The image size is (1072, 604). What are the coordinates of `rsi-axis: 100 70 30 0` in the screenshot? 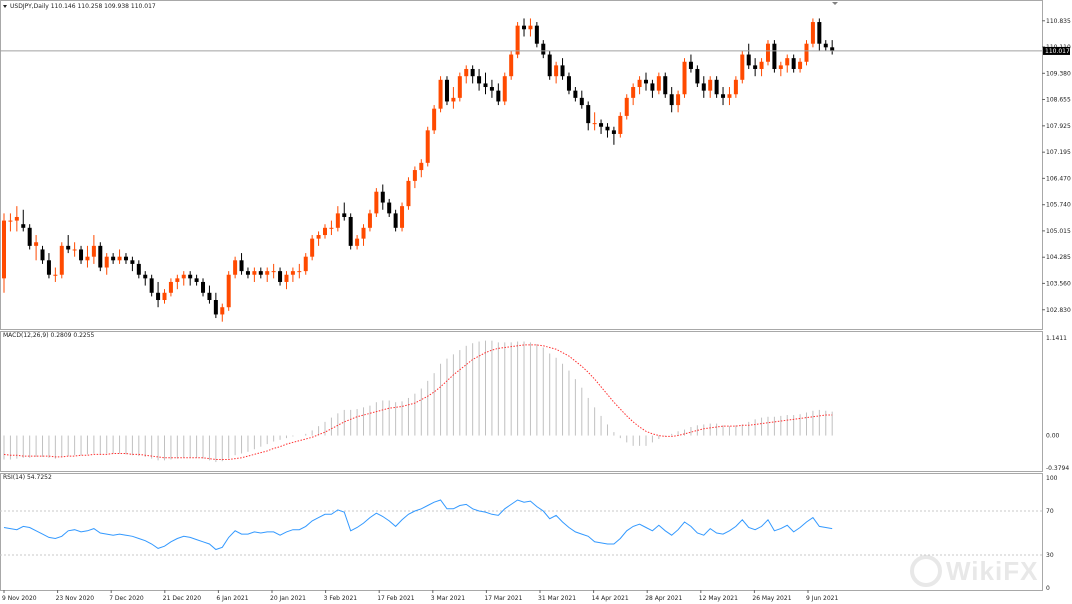 It's located at (1052, 533).